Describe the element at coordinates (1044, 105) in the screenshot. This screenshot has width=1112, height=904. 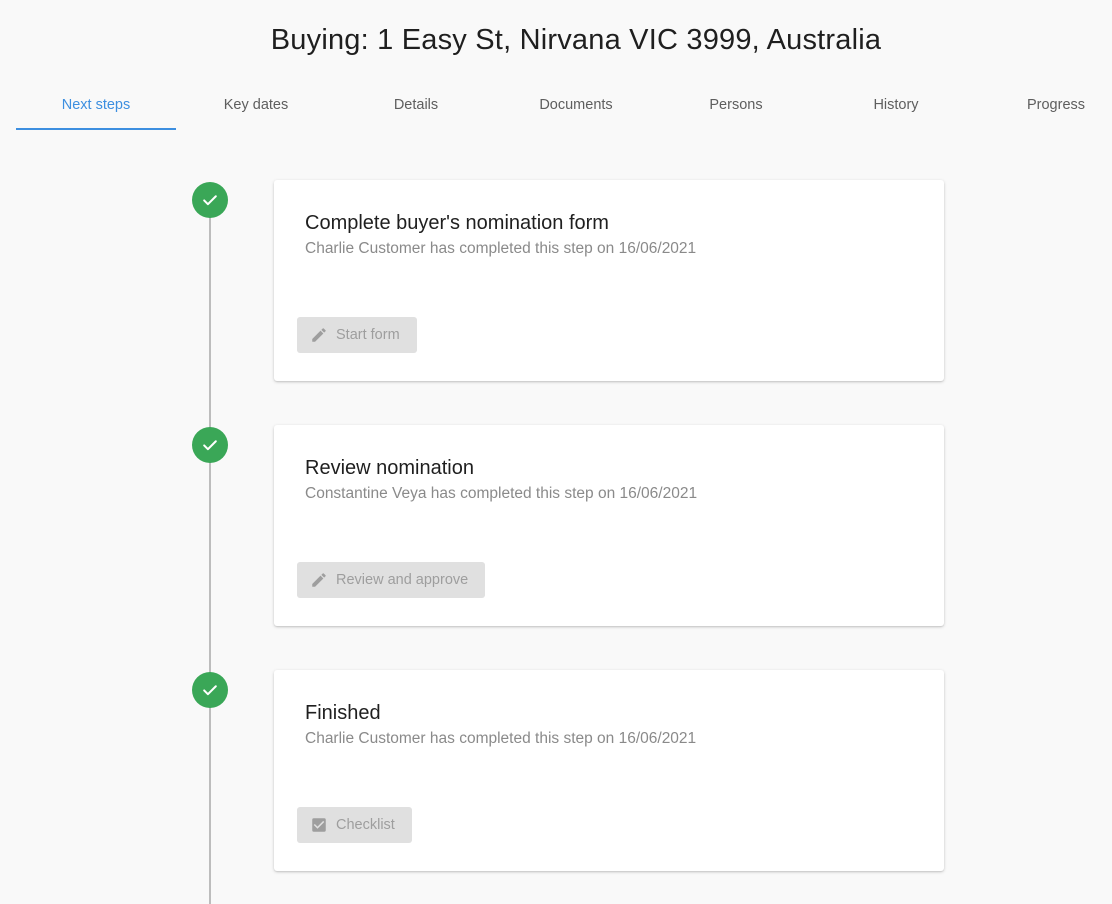
I see `tab-progress: Progress` at that location.